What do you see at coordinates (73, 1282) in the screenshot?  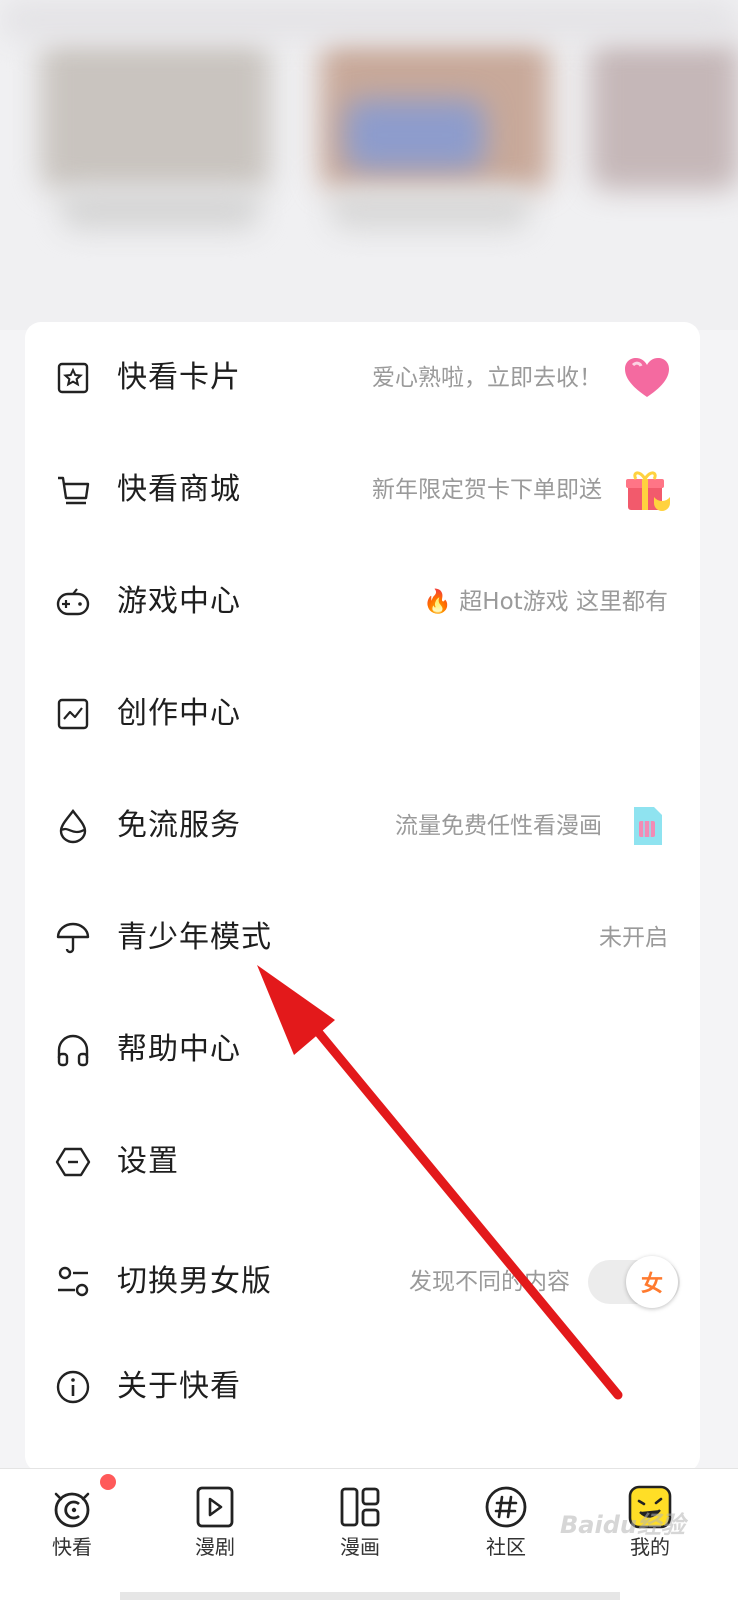 I see `switch-icon` at bounding box center [73, 1282].